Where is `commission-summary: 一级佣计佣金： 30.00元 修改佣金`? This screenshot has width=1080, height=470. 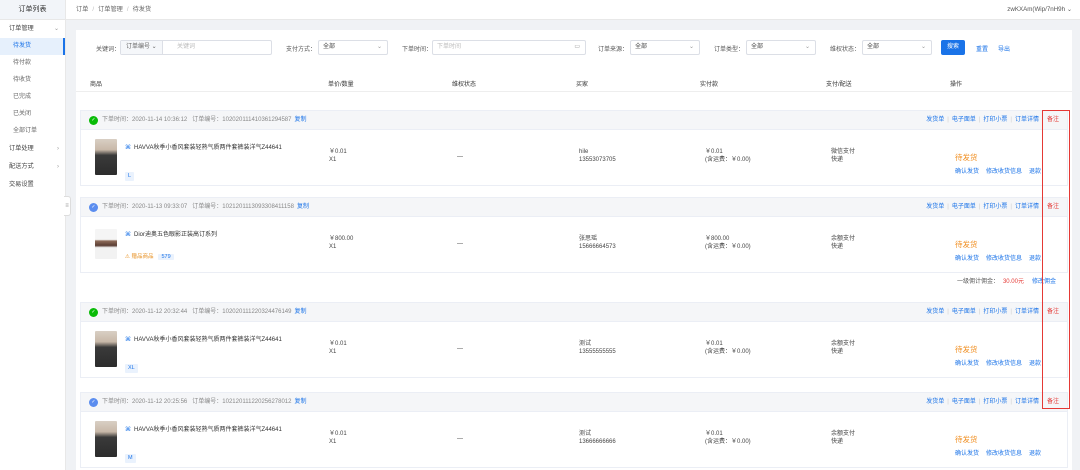
commission-summary: 一级佣计佣金： 30.00元 修改佣金 is located at coordinates (574, 282).